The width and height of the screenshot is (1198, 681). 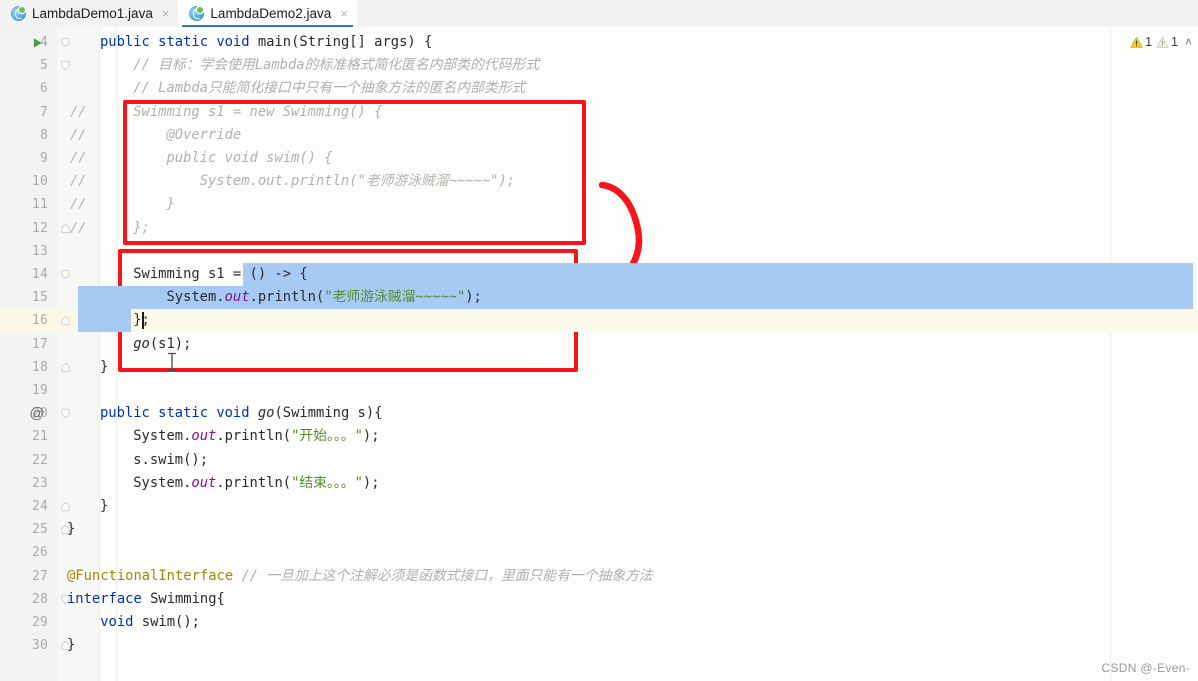 What do you see at coordinates (43, 158) in the screenshot?
I see `line-number: 9` at bounding box center [43, 158].